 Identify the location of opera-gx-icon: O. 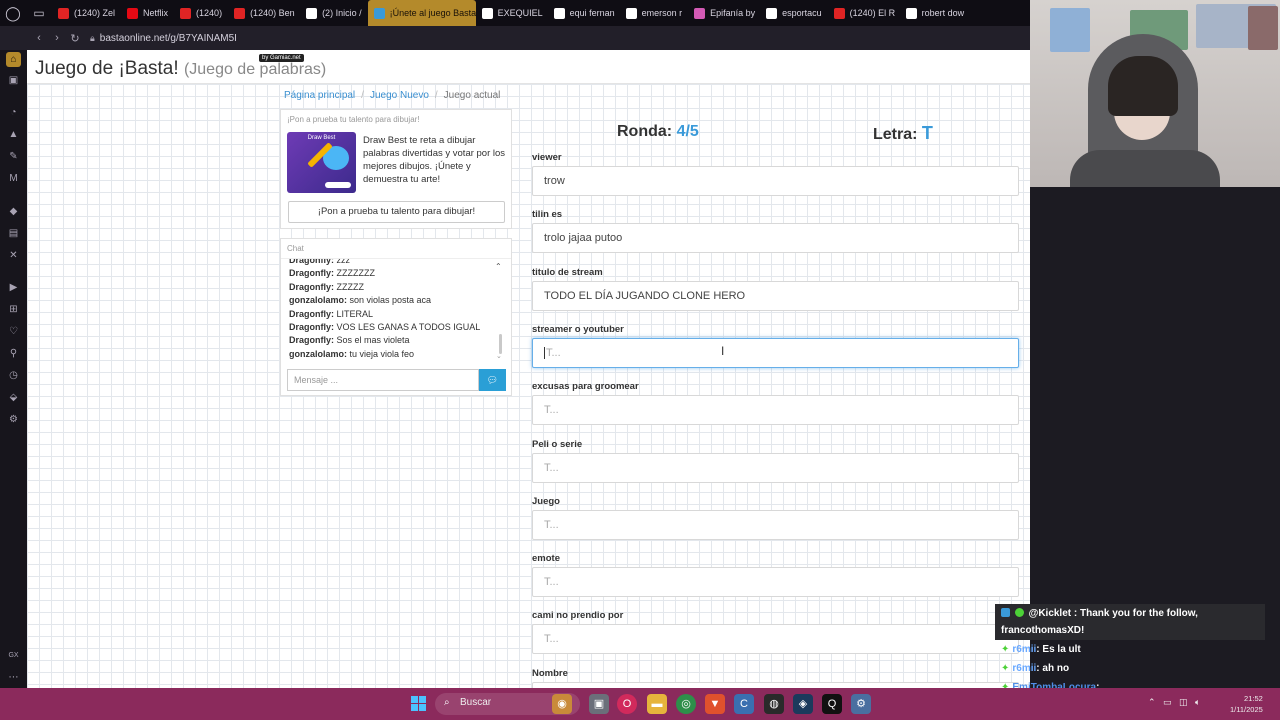
(627, 704).